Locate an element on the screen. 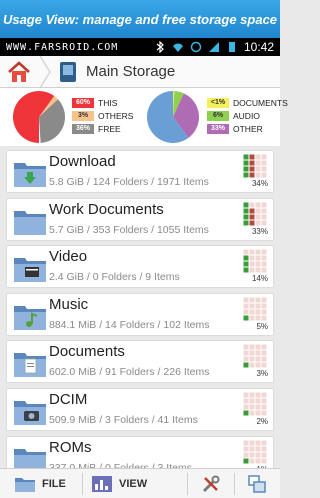 The width and height of the screenshot is (320, 498). file-label: FILE is located at coordinates (54, 483).